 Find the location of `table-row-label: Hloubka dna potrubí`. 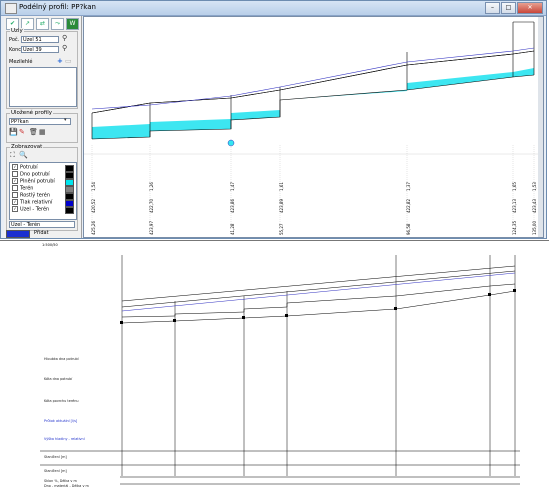

table-row-label: Hloubka dna potrubí is located at coordinates (61, 359).